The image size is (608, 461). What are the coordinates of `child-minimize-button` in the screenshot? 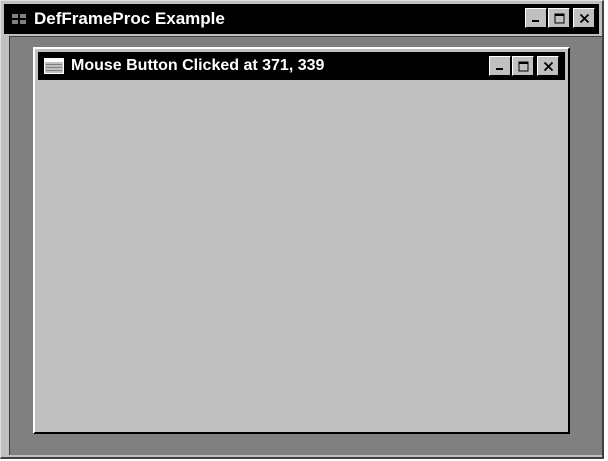 It's located at (500, 66).